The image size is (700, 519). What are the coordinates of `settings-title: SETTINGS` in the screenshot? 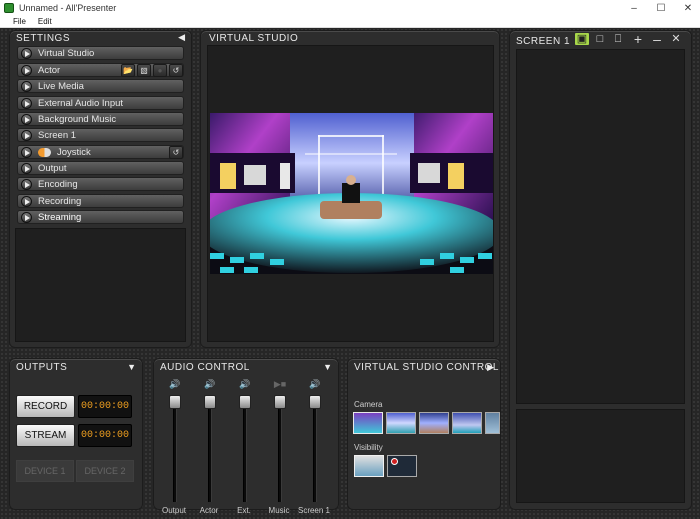 It's located at (43, 38).